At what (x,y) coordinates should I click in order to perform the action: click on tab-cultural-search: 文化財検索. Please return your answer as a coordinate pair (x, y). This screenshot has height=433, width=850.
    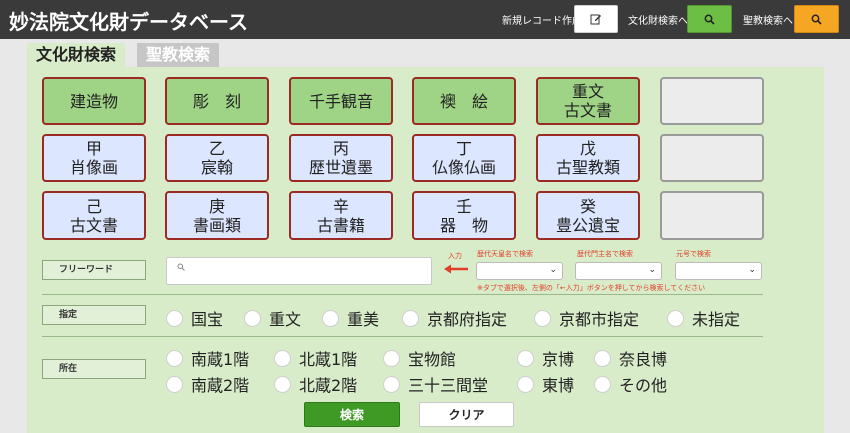
    Looking at the image, I should click on (76, 55).